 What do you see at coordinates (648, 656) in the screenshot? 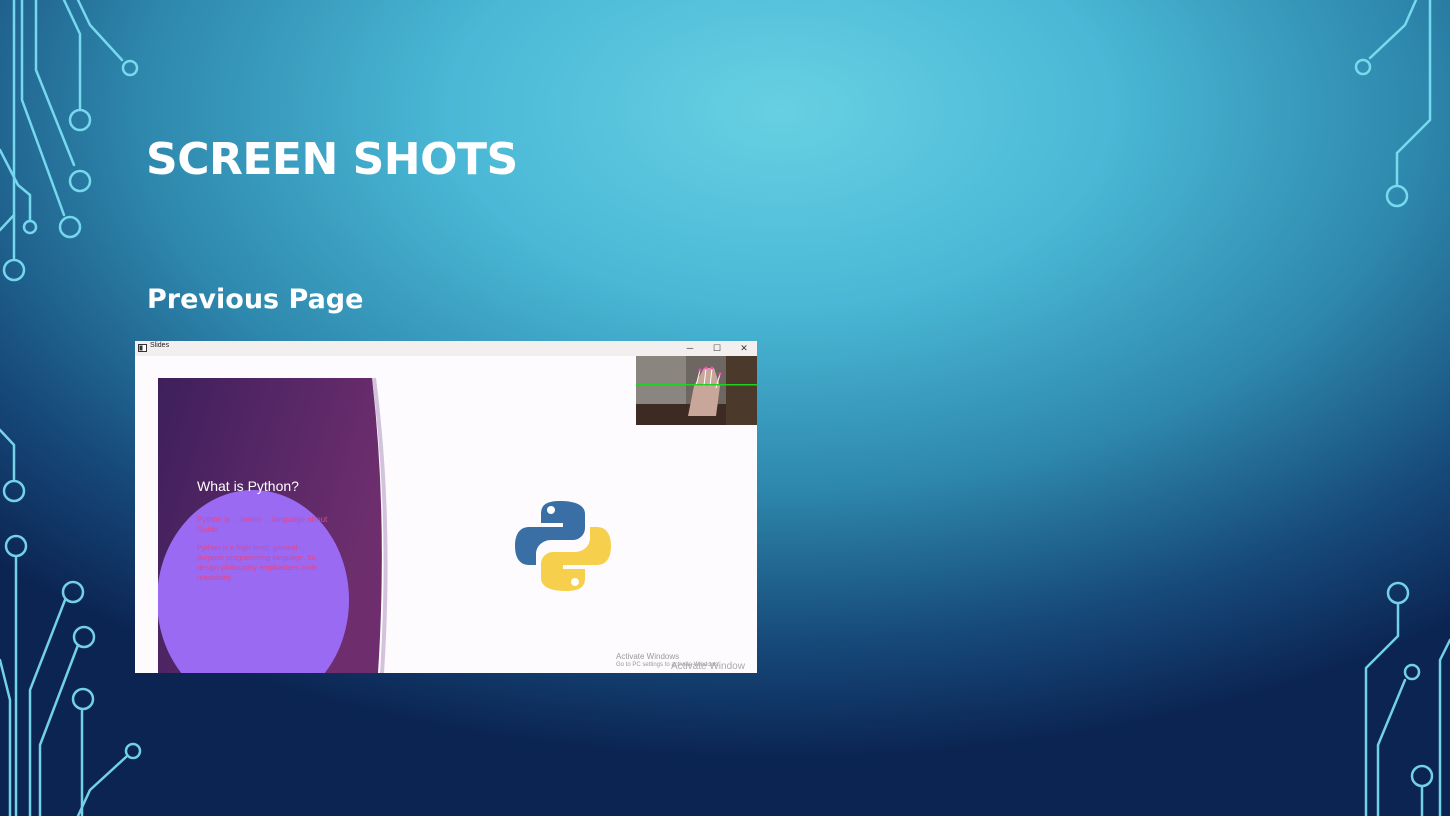
I see `activate-line-1: Activate Windows` at bounding box center [648, 656].